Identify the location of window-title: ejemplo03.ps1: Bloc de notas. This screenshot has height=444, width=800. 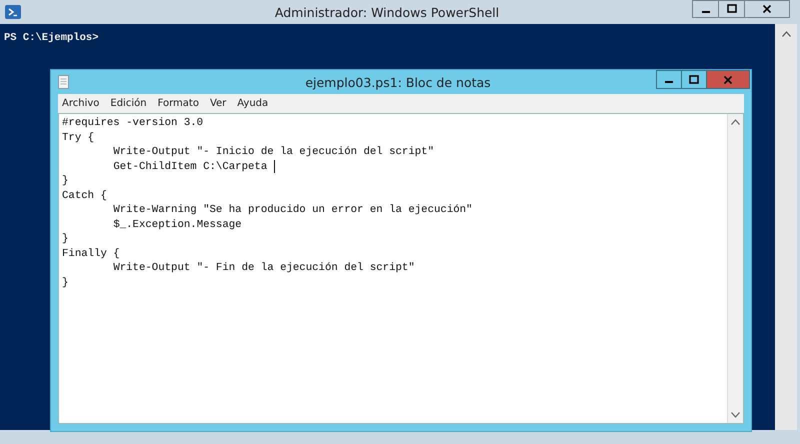
(398, 82).